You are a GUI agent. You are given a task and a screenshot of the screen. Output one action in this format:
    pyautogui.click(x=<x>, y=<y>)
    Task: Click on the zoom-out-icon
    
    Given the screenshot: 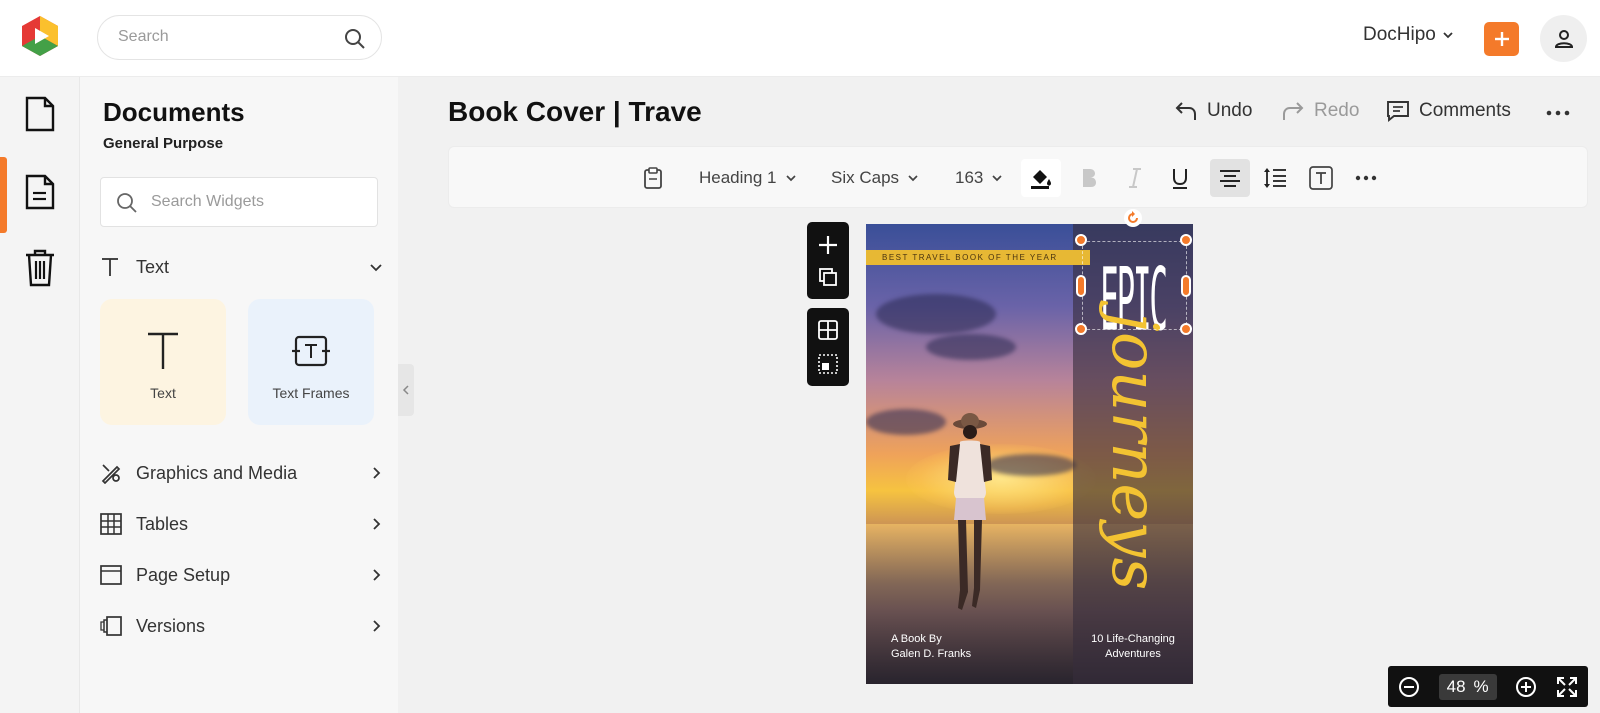 What is the action you would take?
    pyautogui.click(x=1409, y=687)
    